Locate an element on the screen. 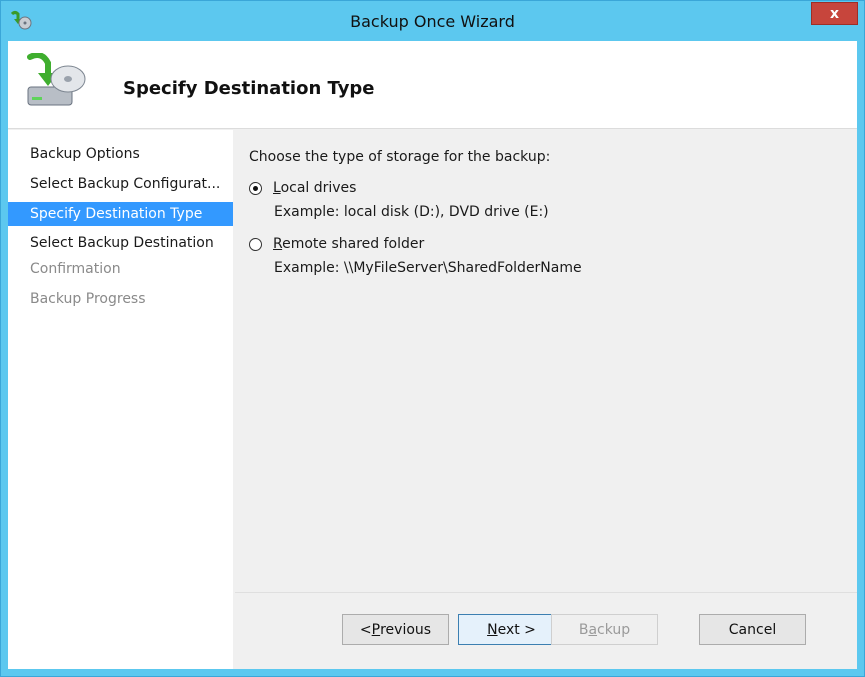 The image size is (865, 677). page-title: Specify Destination Type is located at coordinates (249, 88).